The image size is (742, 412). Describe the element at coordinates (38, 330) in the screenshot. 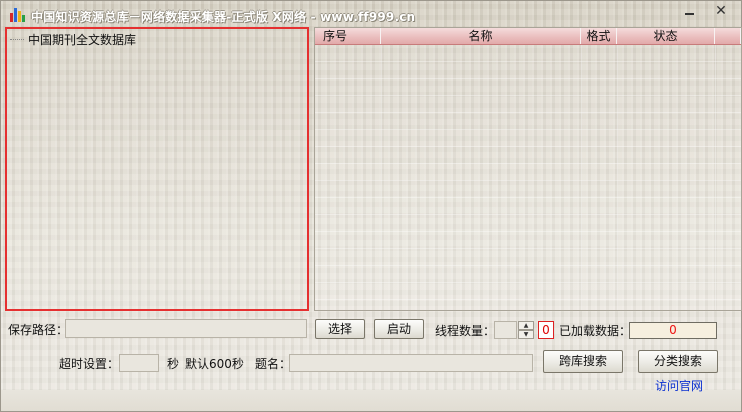

I see `save-path-label: 保存路径：` at that location.